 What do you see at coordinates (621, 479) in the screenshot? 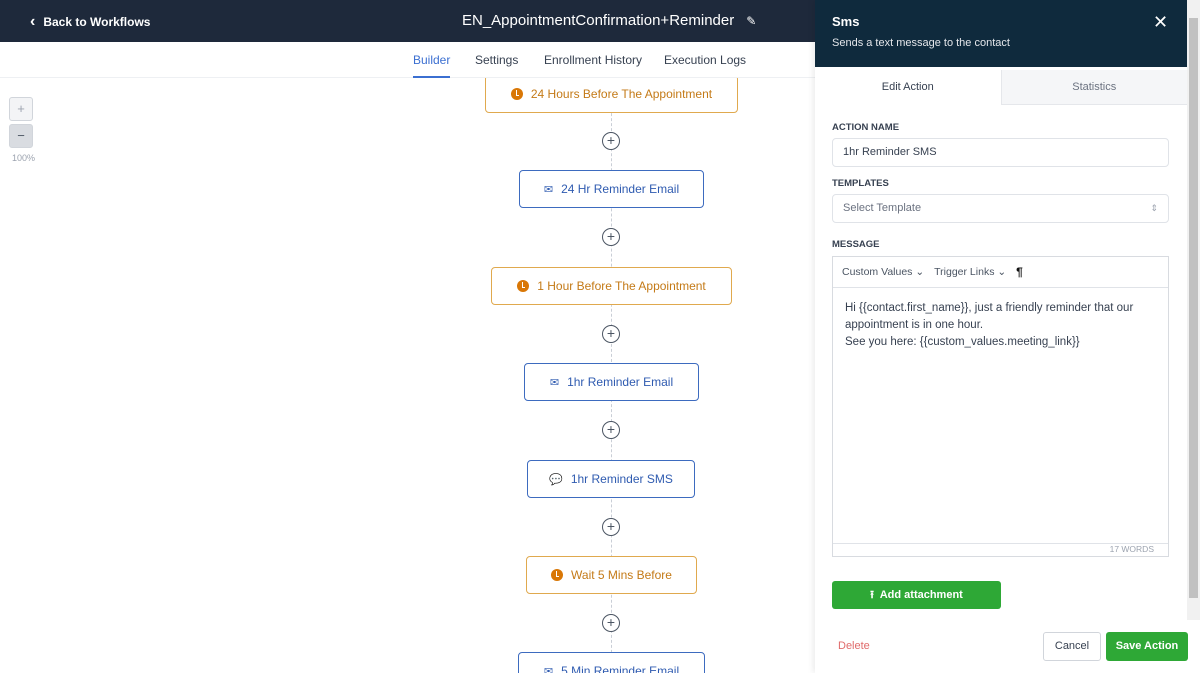
I see `node-label: 1hr Reminder SMS` at bounding box center [621, 479].